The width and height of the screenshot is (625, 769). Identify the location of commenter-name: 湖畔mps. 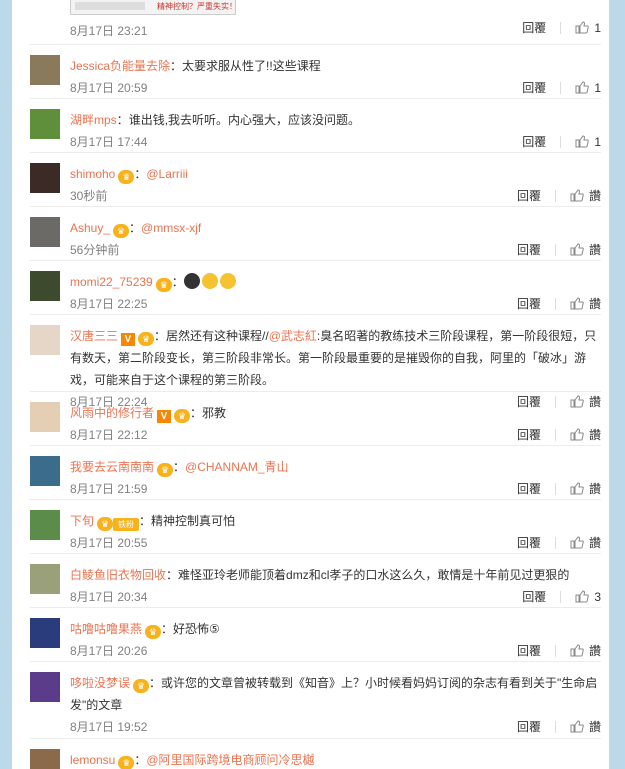
(93, 120).